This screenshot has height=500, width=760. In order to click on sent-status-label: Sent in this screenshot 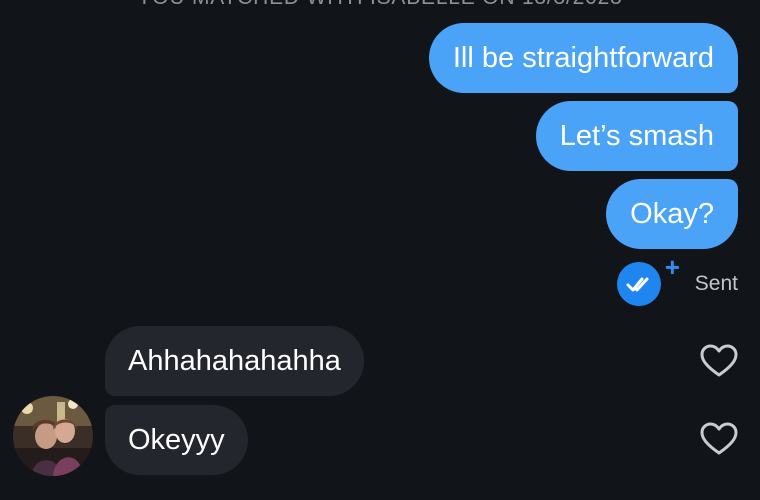, I will do `click(716, 283)`.